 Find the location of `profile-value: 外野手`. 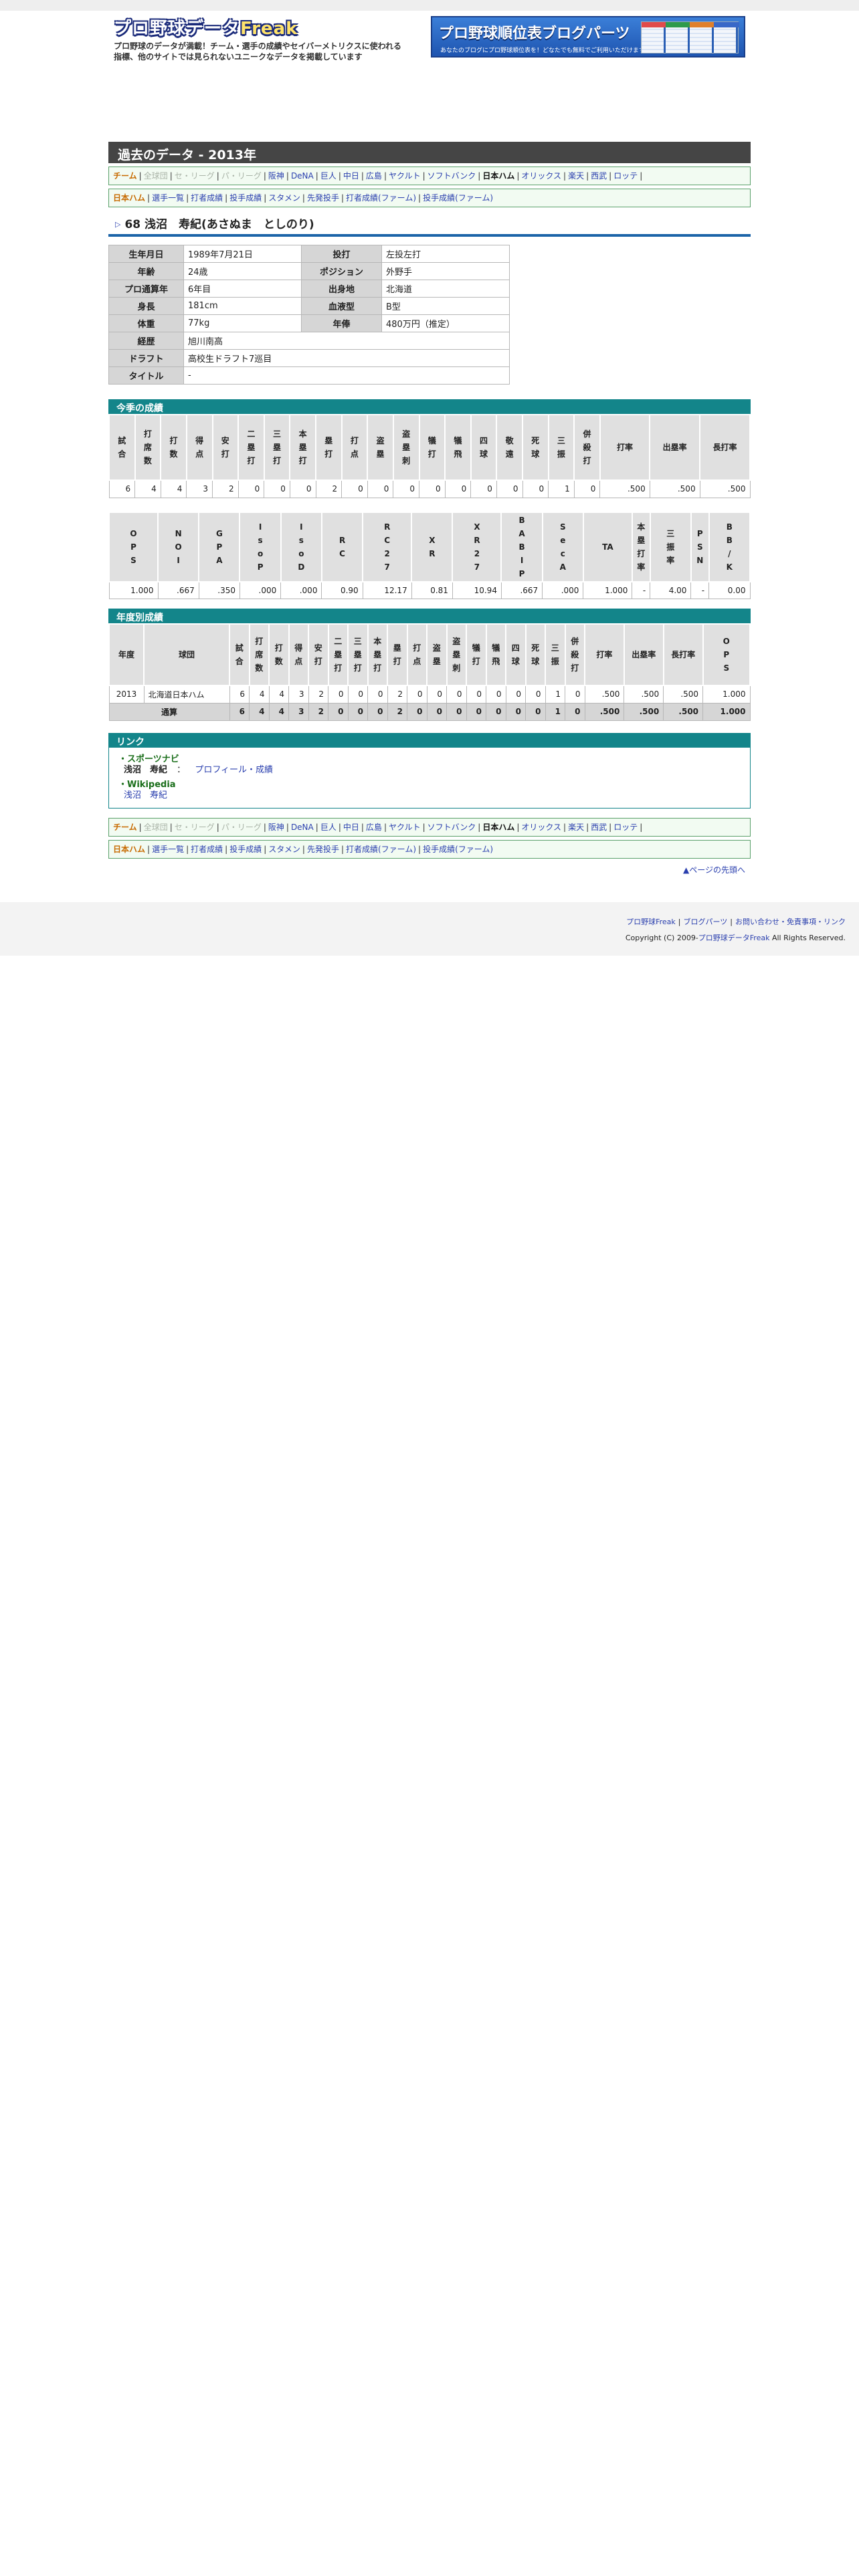

profile-value: 外野手 is located at coordinates (445, 271).